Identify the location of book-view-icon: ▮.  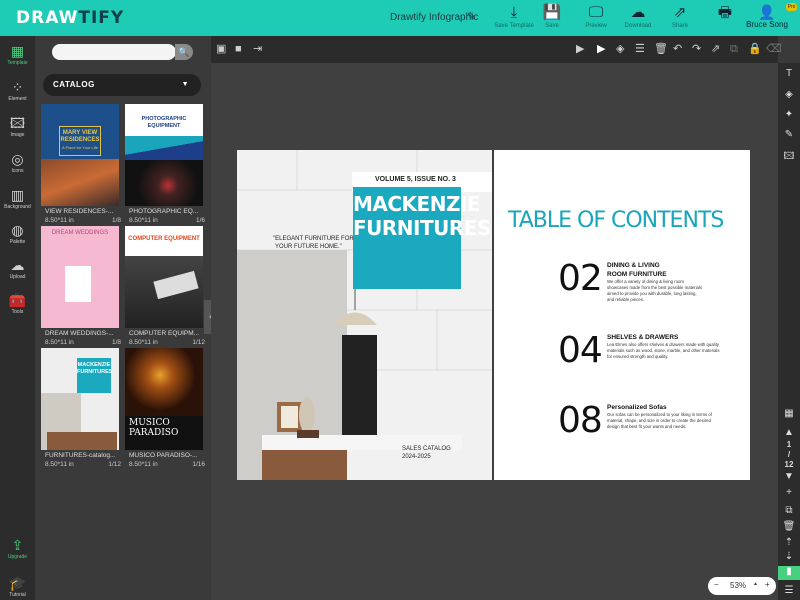
(789, 573).